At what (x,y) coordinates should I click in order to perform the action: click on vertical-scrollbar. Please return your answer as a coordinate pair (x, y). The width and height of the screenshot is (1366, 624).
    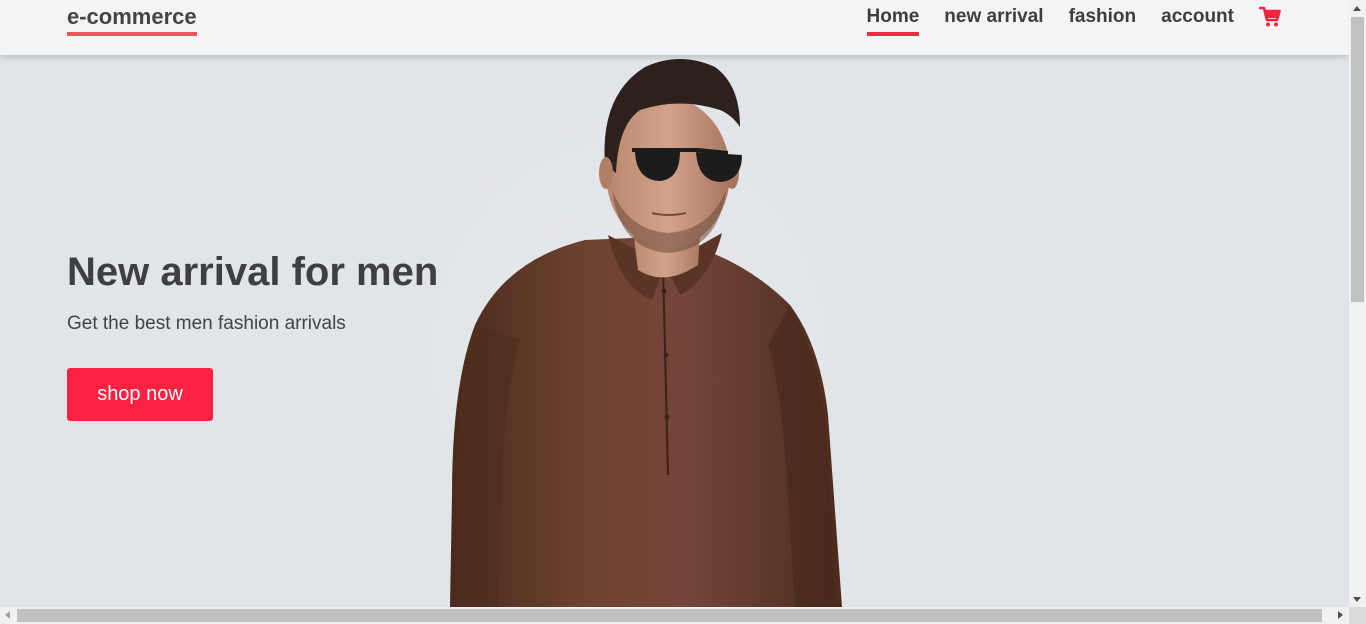
    Looking at the image, I should click on (1357, 303).